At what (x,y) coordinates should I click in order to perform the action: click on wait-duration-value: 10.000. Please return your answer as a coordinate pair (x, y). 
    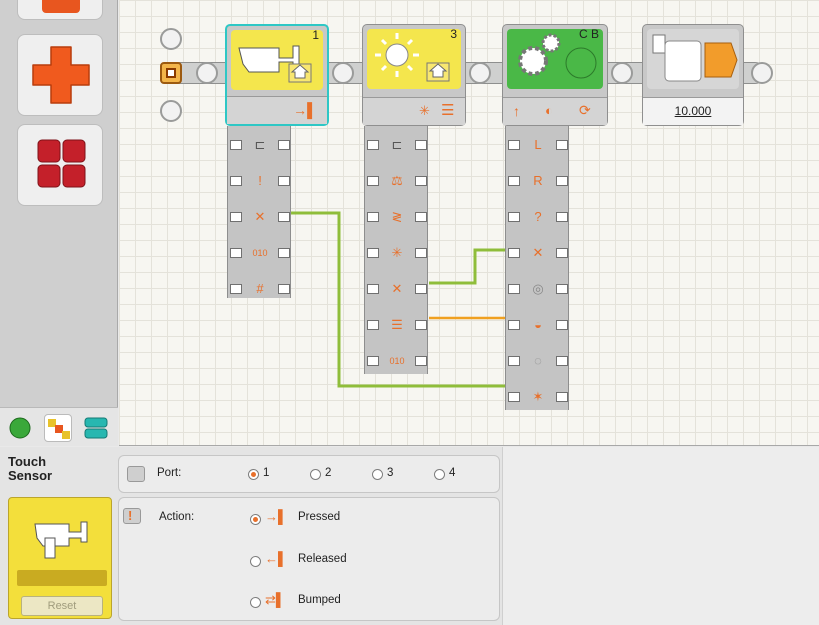
    Looking at the image, I should click on (693, 111).